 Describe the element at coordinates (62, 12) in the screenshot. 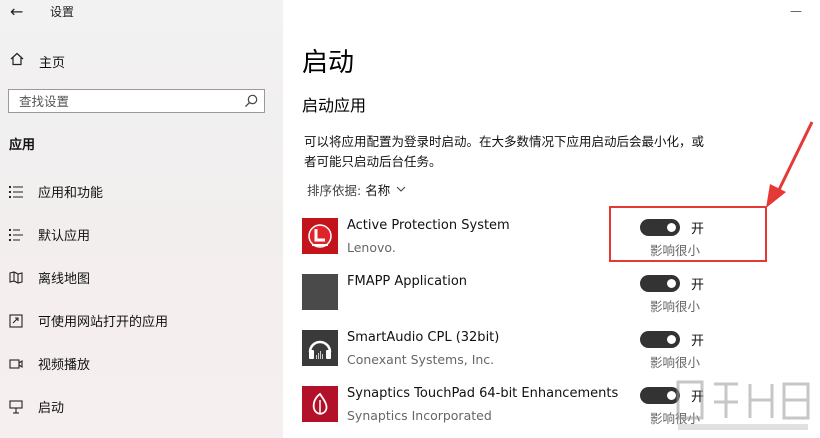

I see `window-title: 设置` at that location.